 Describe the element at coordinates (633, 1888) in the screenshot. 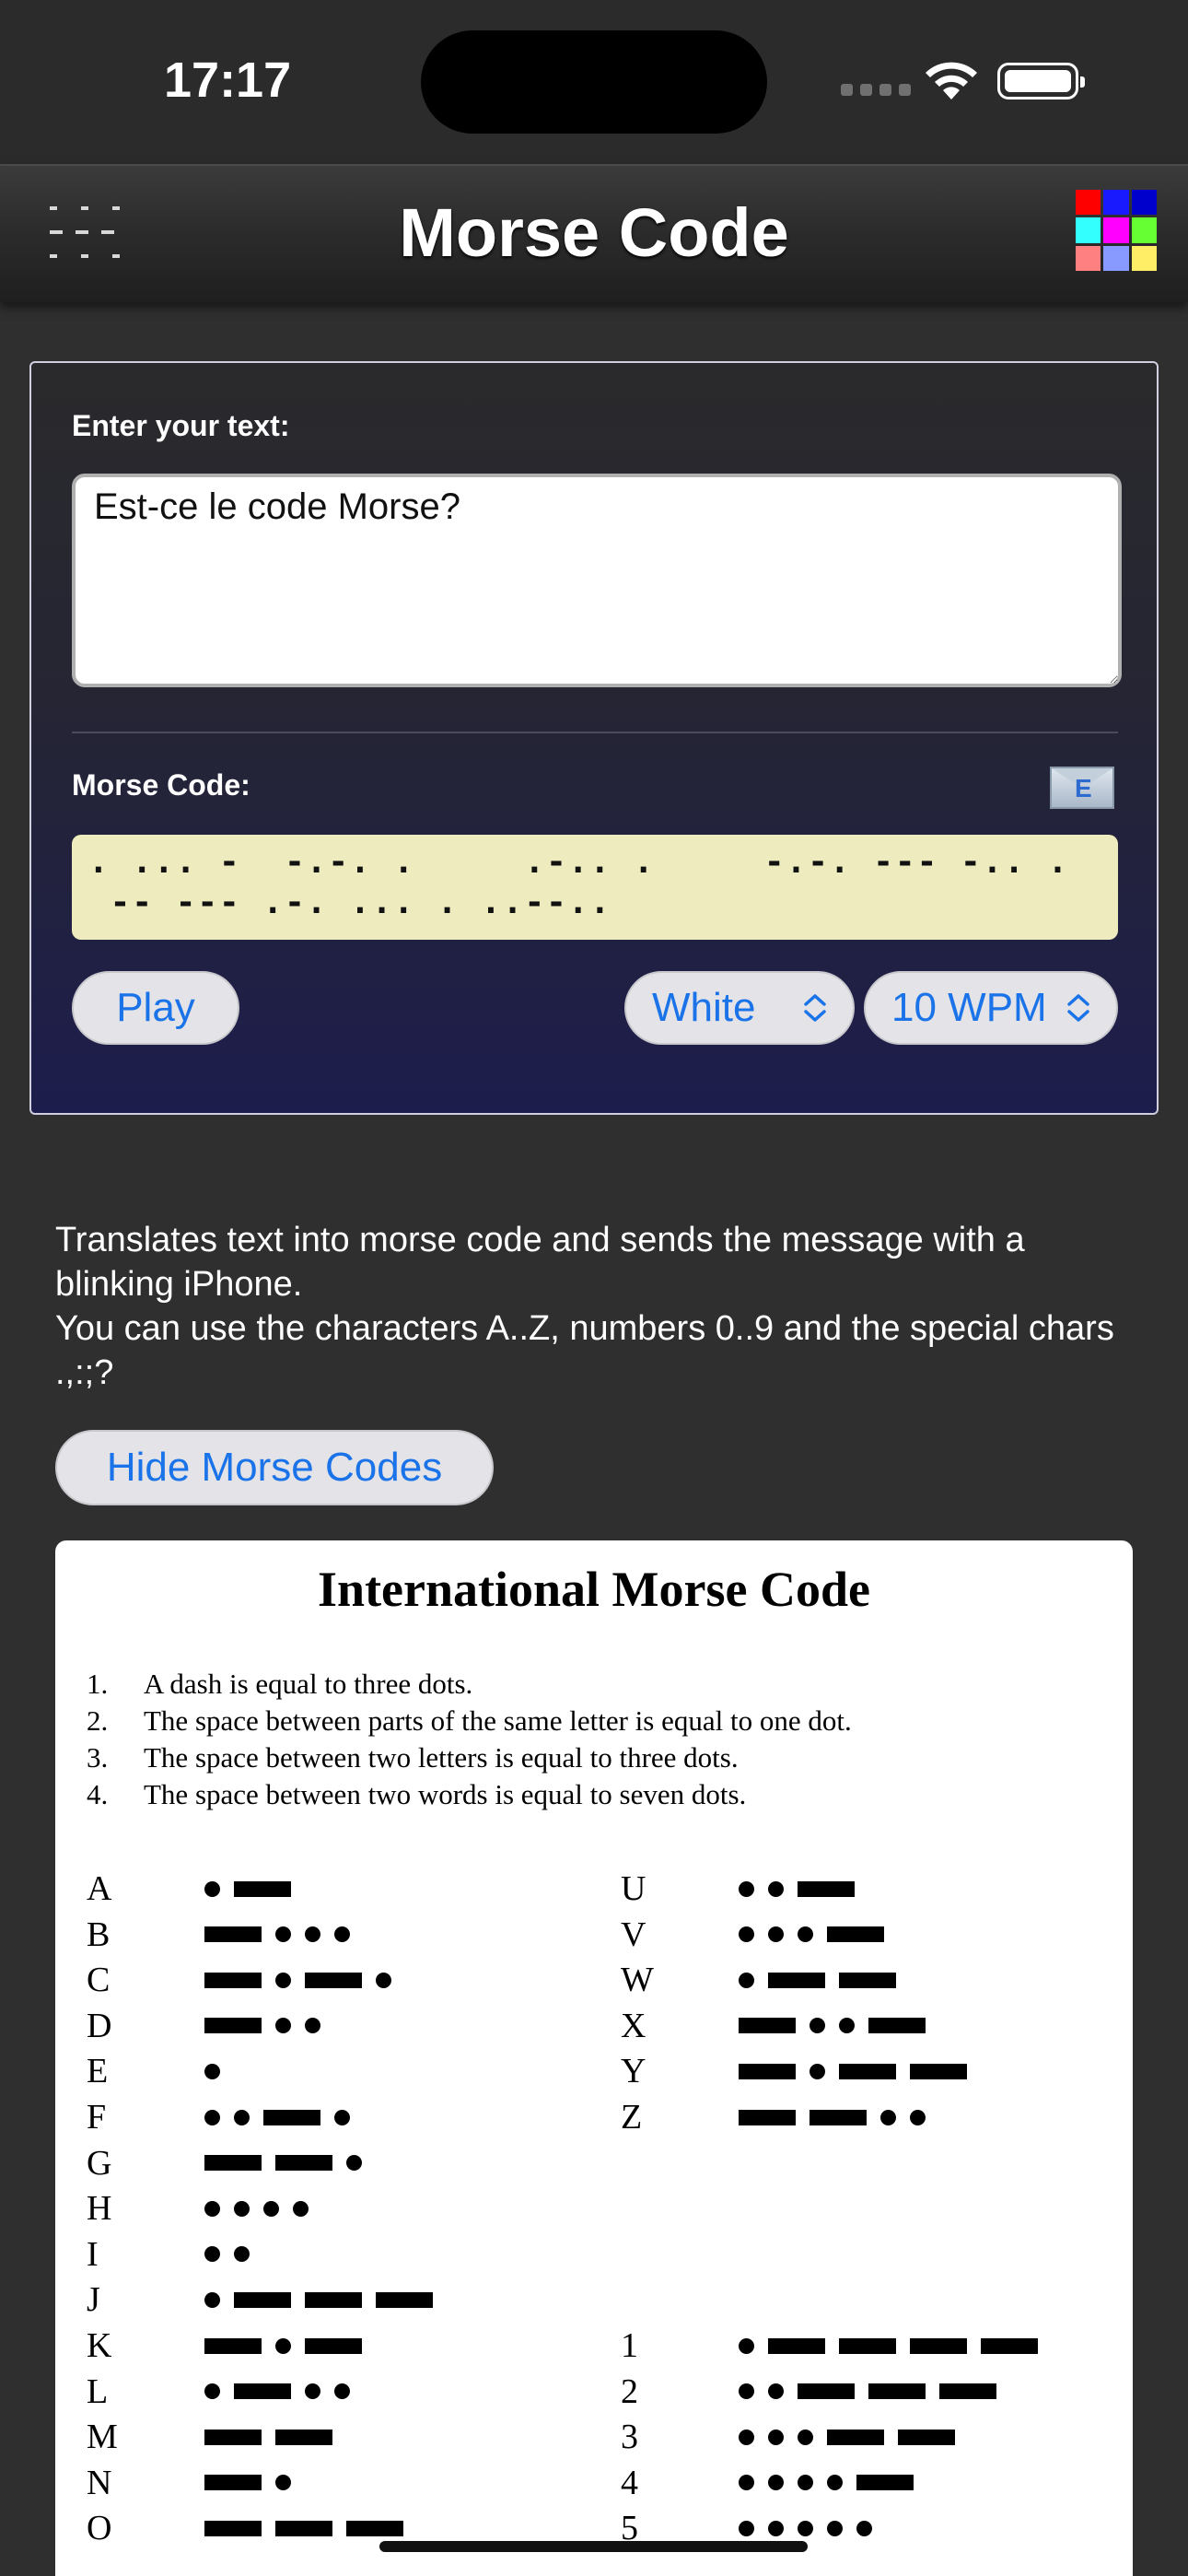

I see `code-character: U` at that location.